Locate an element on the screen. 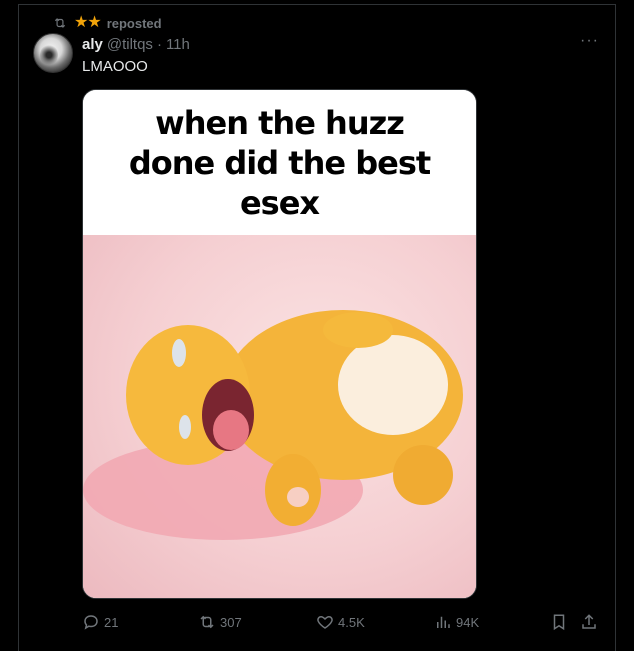 The height and width of the screenshot is (651, 634). timestamp: 11h is located at coordinates (178, 44).